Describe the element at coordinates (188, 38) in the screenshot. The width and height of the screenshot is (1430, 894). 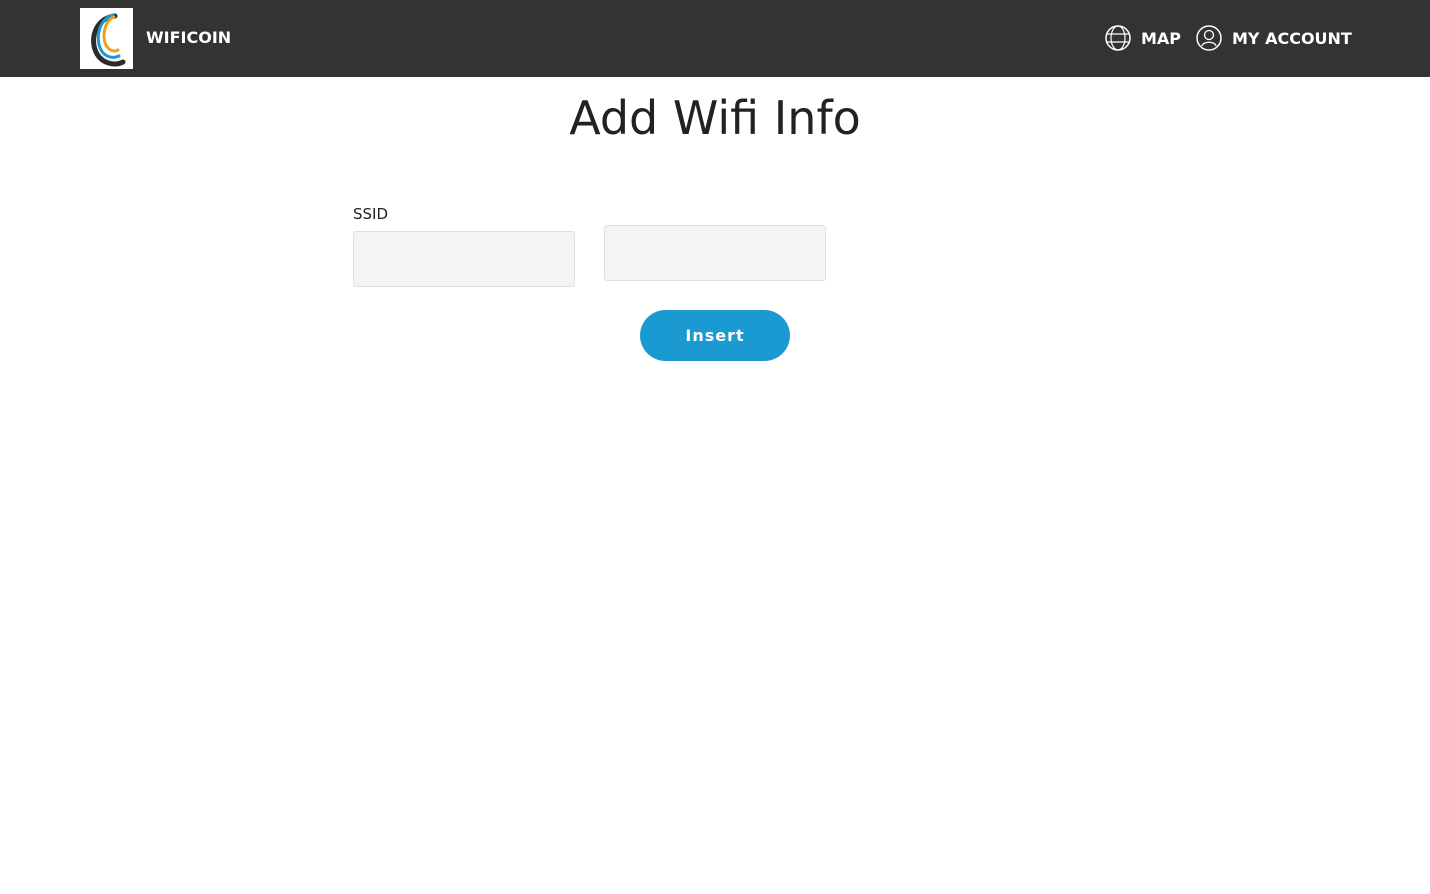
I see `brand-name: WIFICOIN` at that location.